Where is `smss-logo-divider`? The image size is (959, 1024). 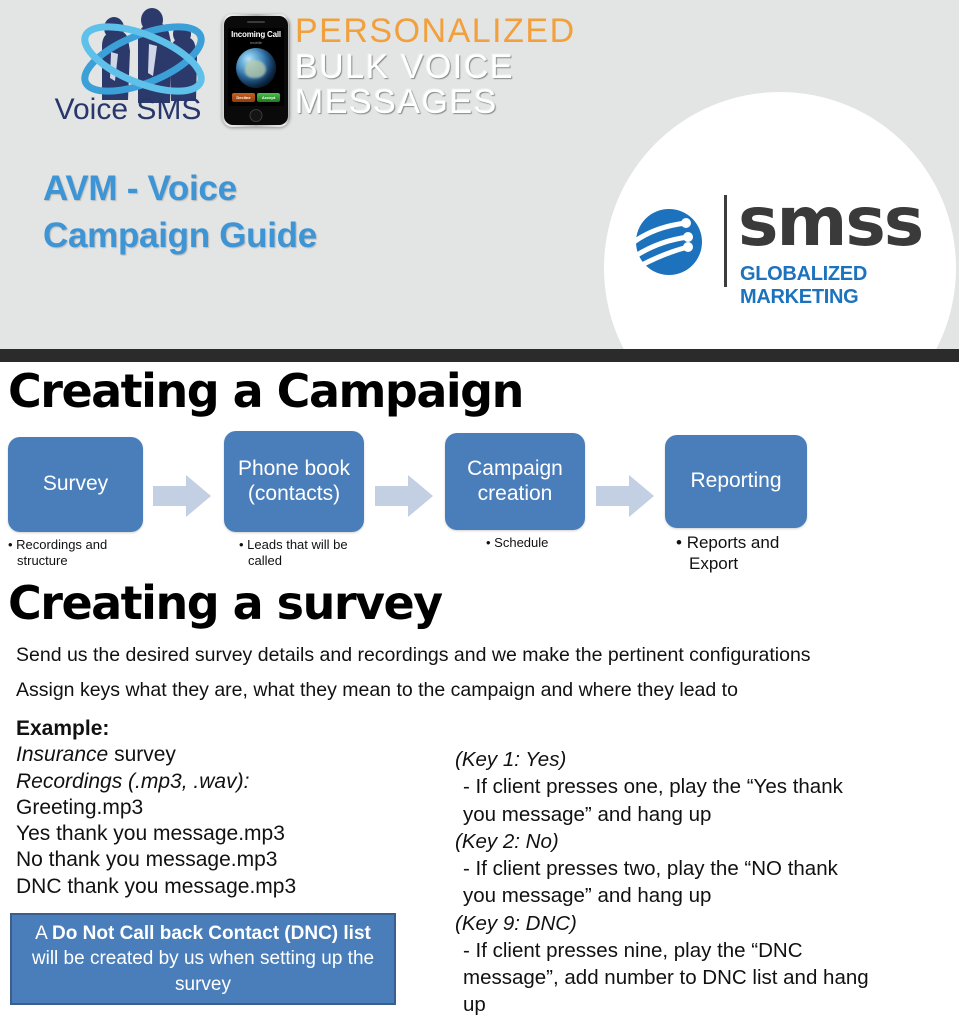
smss-logo-divider is located at coordinates (725, 241).